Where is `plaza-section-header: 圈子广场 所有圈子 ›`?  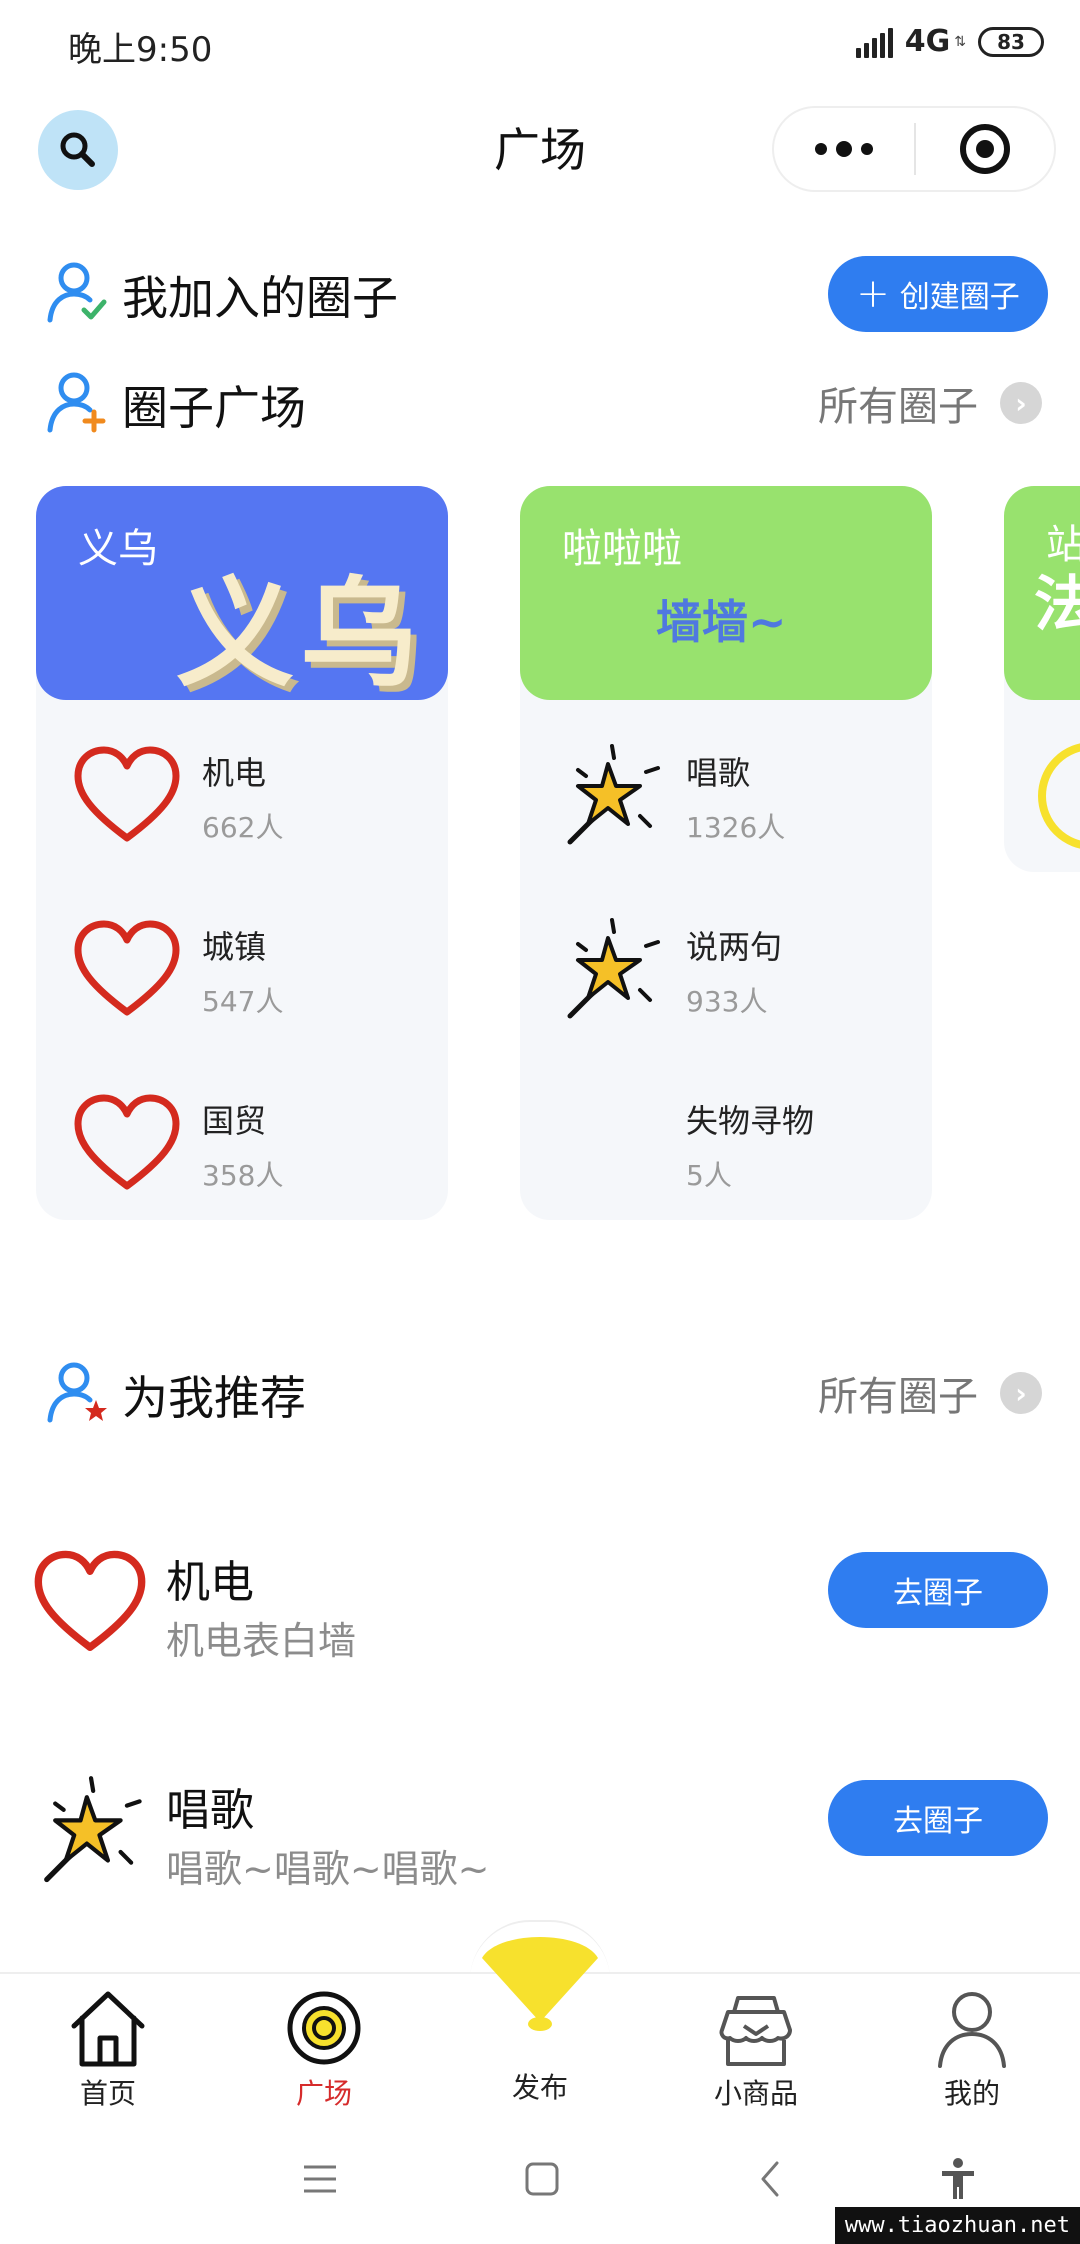 plaza-section-header: 圈子广场 所有圈子 › is located at coordinates (540, 401).